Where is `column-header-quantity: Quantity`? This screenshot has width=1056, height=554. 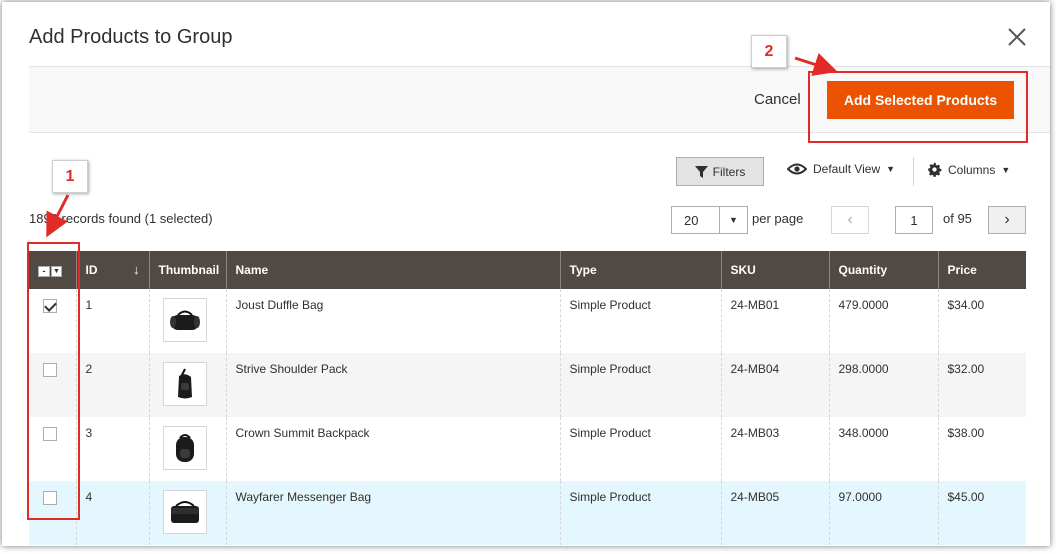 column-header-quantity: Quantity is located at coordinates (883, 270).